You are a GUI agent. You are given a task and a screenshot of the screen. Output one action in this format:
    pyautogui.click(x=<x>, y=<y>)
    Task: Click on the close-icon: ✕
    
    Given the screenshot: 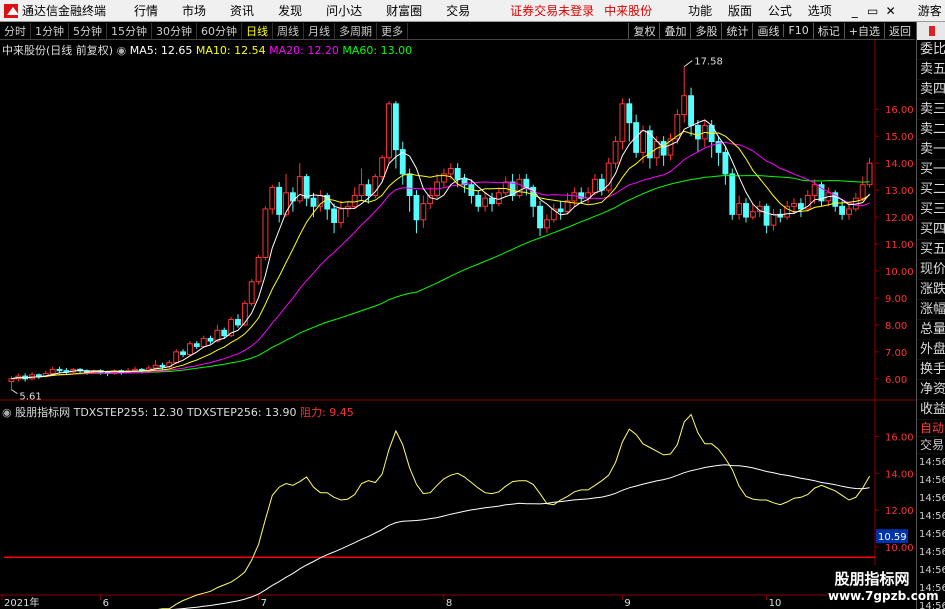 What is the action you would take?
    pyautogui.click(x=891, y=11)
    